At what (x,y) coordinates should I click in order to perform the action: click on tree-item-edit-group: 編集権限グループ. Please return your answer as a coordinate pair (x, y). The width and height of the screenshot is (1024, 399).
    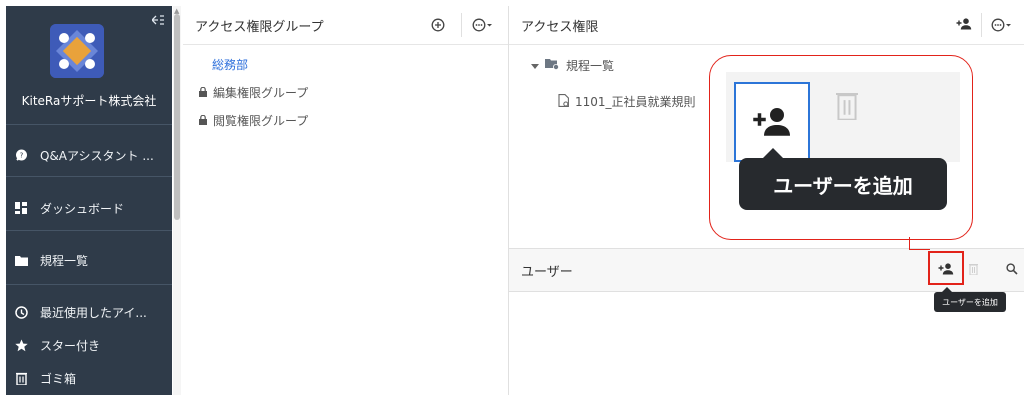
    Looking at the image, I should click on (253, 92).